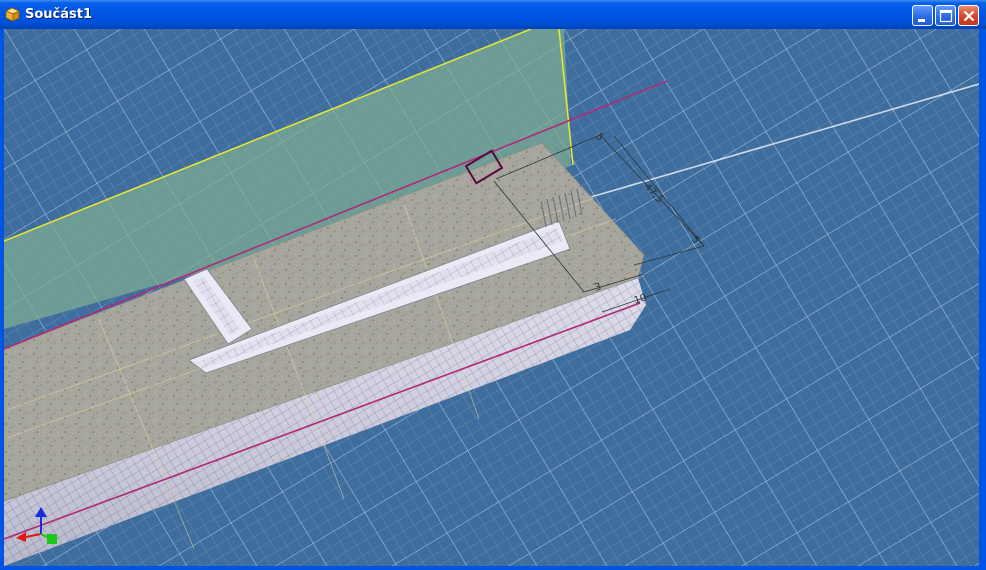 This screenshot has width=986, height=570. I want to click on minimize-icon, so click(921, 20).